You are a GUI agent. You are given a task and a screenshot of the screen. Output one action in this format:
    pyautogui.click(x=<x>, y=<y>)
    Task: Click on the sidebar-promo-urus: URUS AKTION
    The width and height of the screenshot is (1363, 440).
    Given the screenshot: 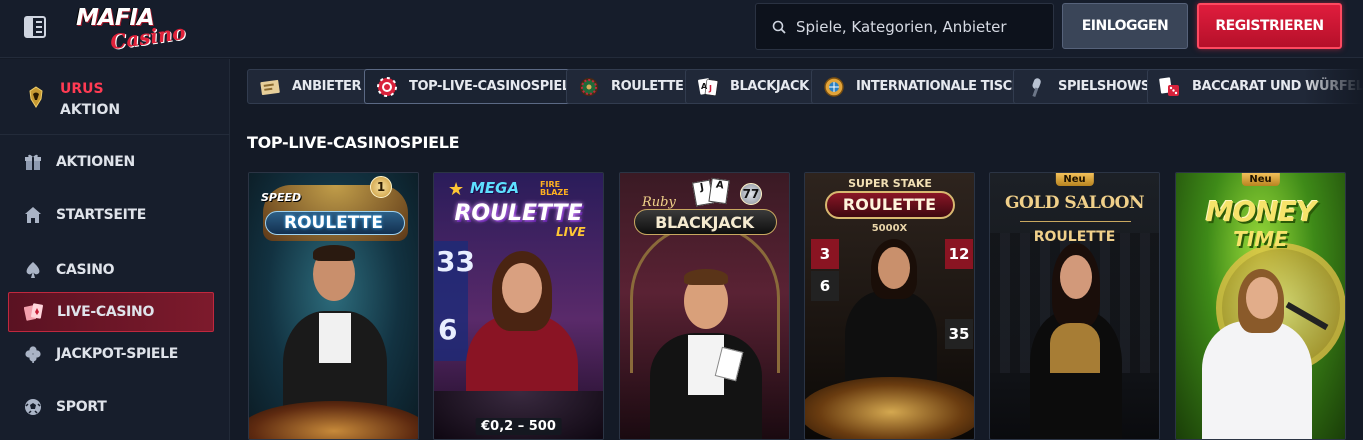 What is the action you would take?
    pyautogui.click(x=111, y=97)
    